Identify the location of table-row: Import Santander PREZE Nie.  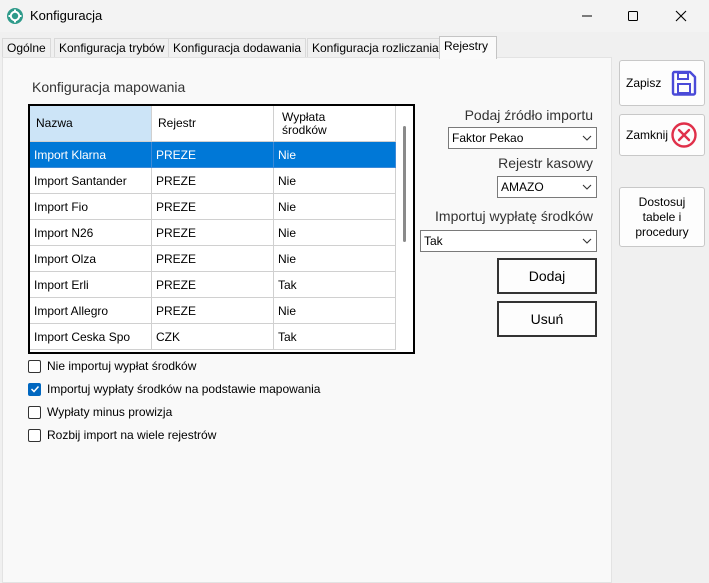
(213, 181).